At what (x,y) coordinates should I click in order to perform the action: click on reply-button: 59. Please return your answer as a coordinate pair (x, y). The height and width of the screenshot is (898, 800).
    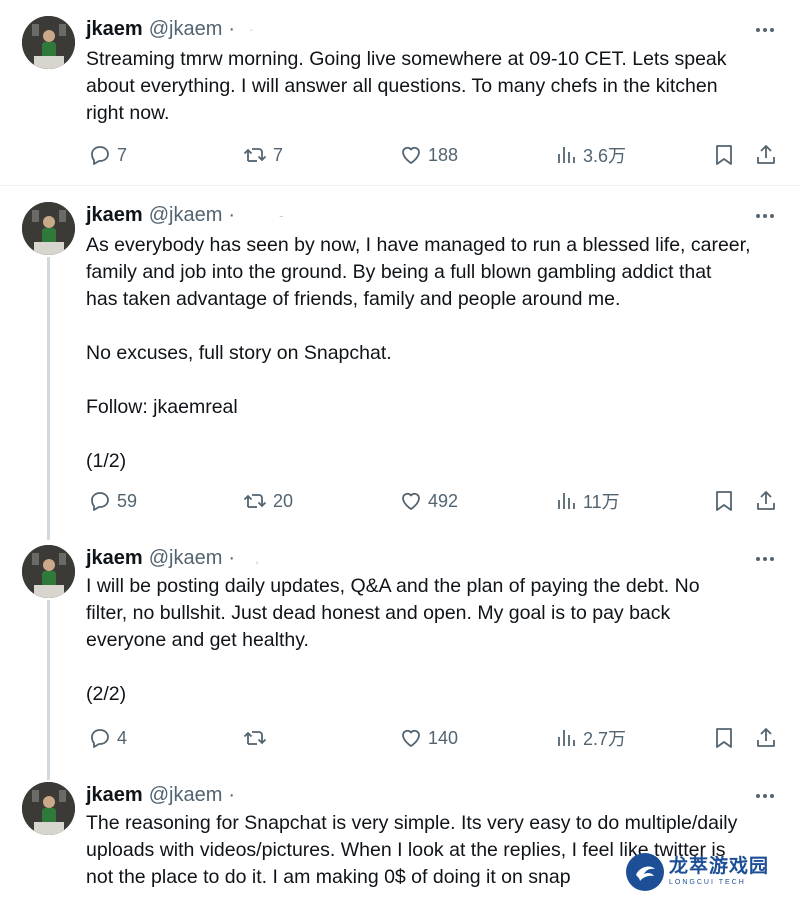
    Looking at the image, I should click on (112, 501).